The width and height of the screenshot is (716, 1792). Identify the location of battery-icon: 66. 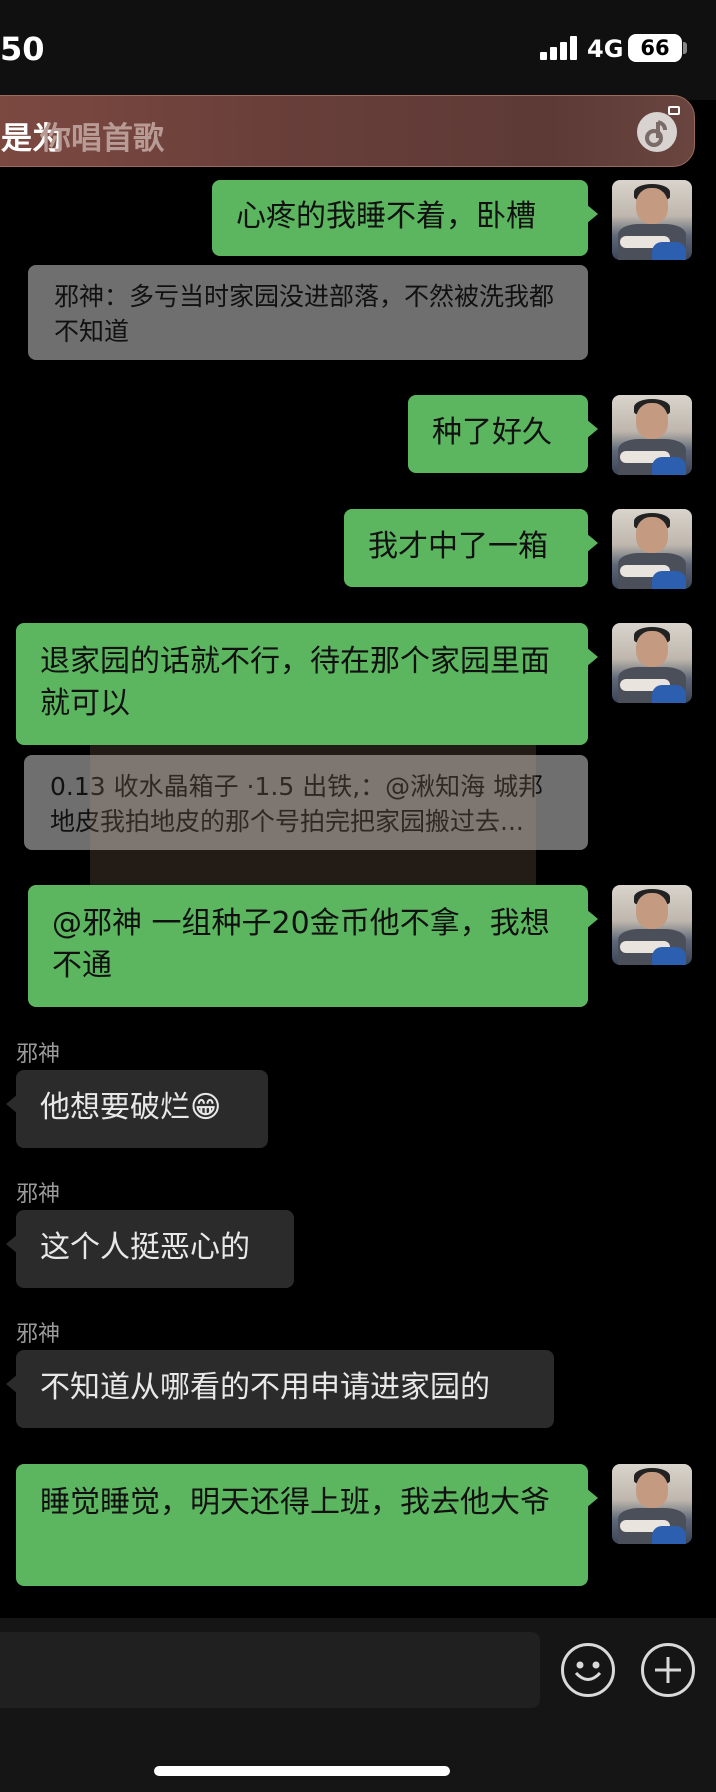
(655, 48).